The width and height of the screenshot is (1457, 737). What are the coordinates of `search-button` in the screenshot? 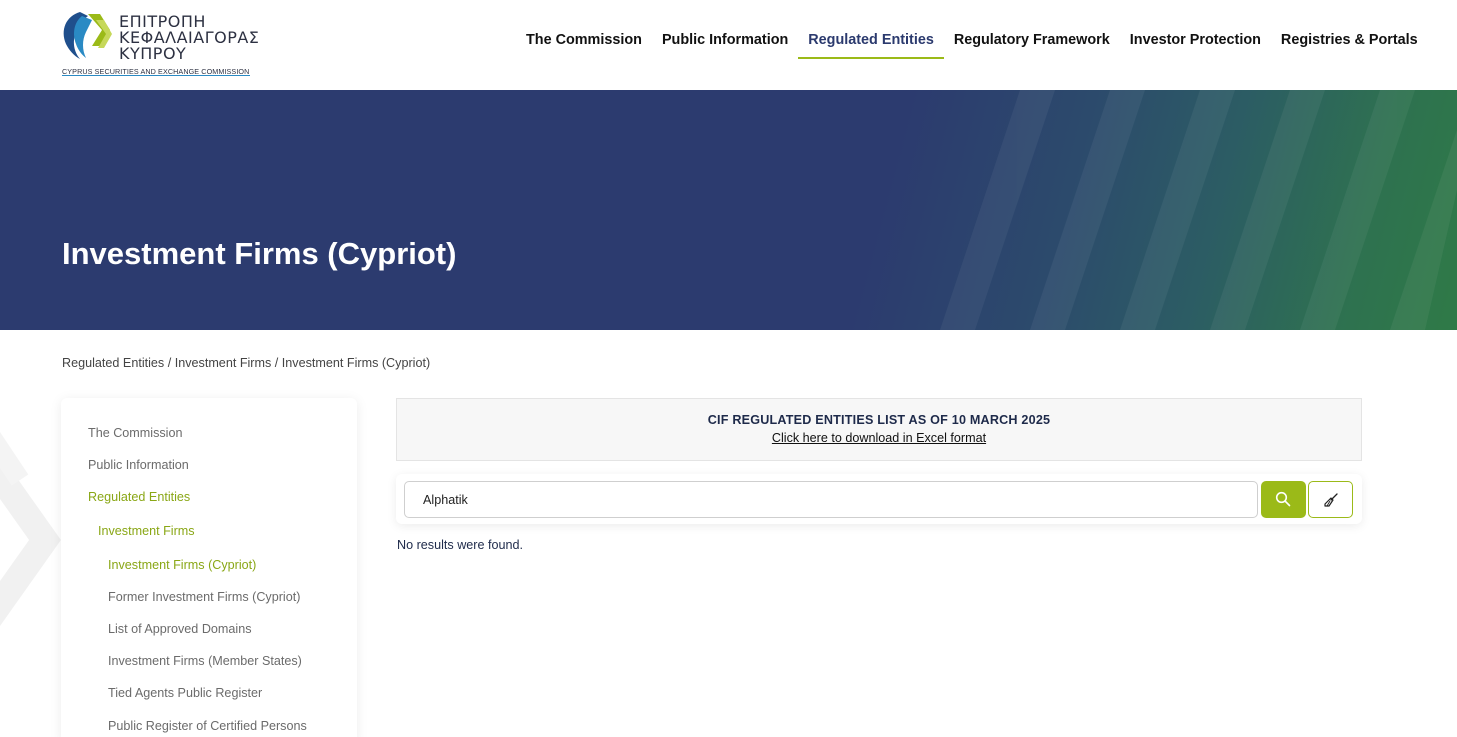 It's located at (1283, 499).